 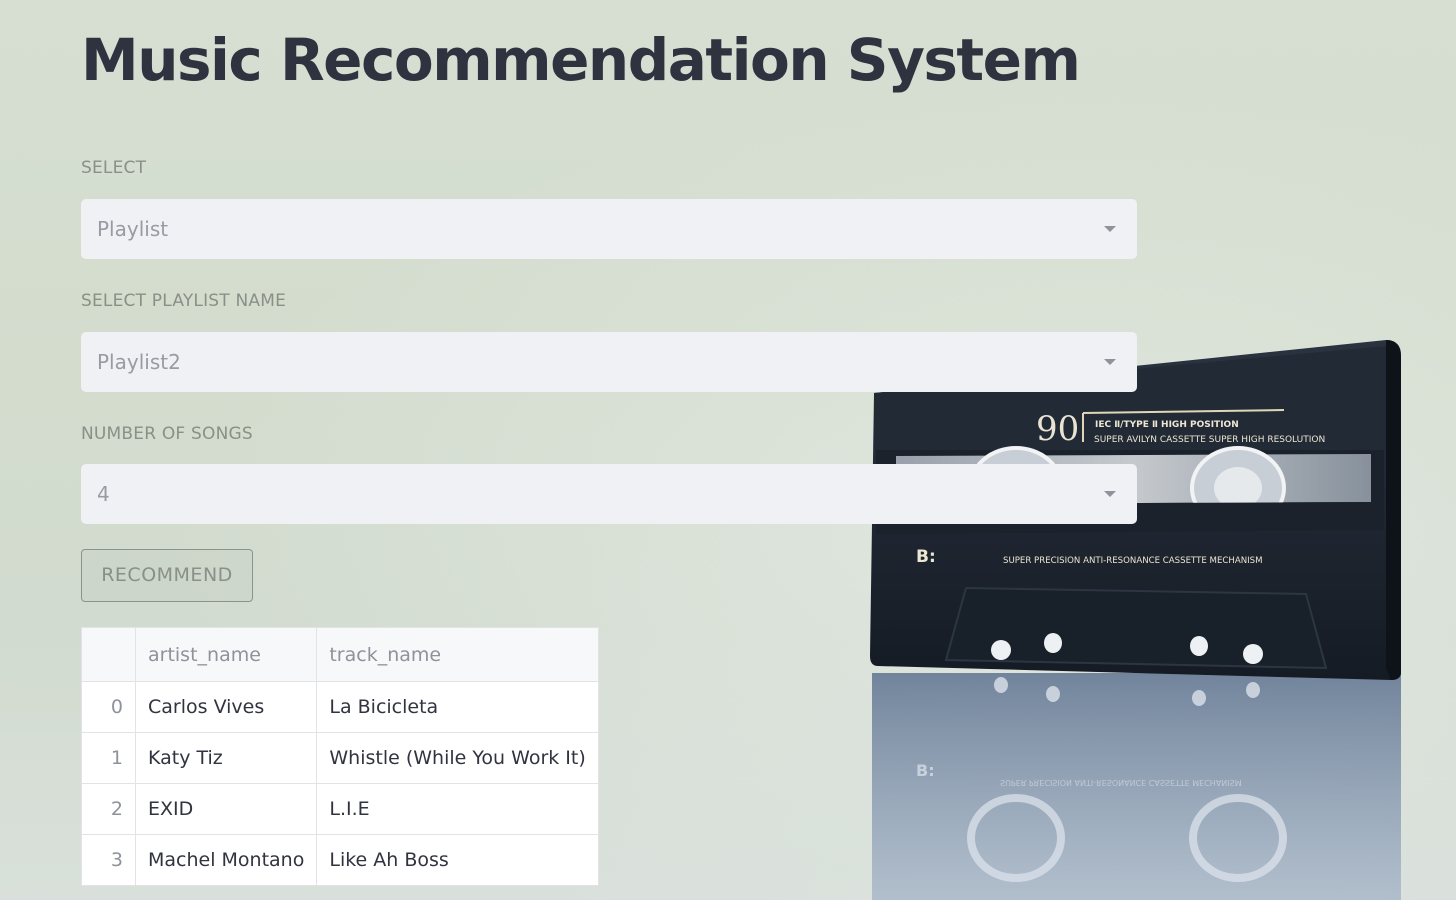 I want to click on table-row: 0 Carlos Vives La Bicicleta, so click(x=340, y=707).